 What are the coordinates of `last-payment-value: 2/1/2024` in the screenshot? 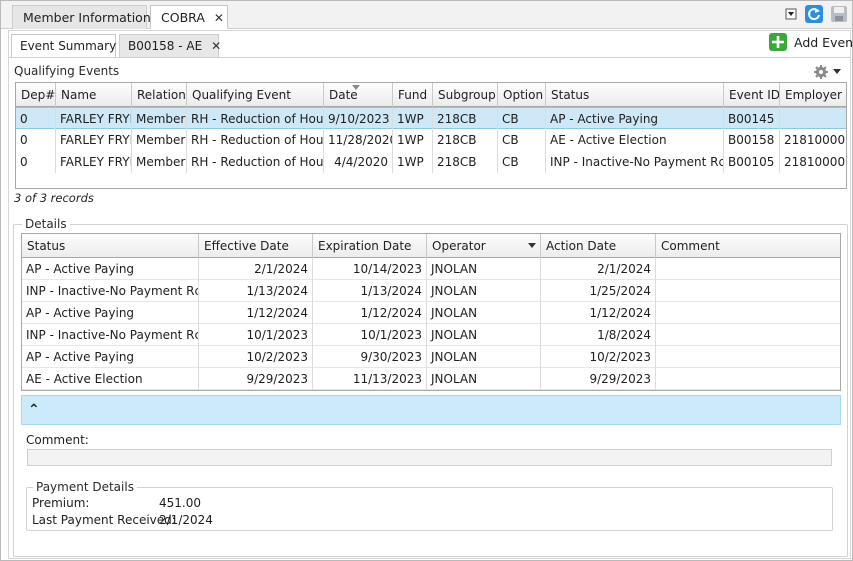 It's located at (186, 520).